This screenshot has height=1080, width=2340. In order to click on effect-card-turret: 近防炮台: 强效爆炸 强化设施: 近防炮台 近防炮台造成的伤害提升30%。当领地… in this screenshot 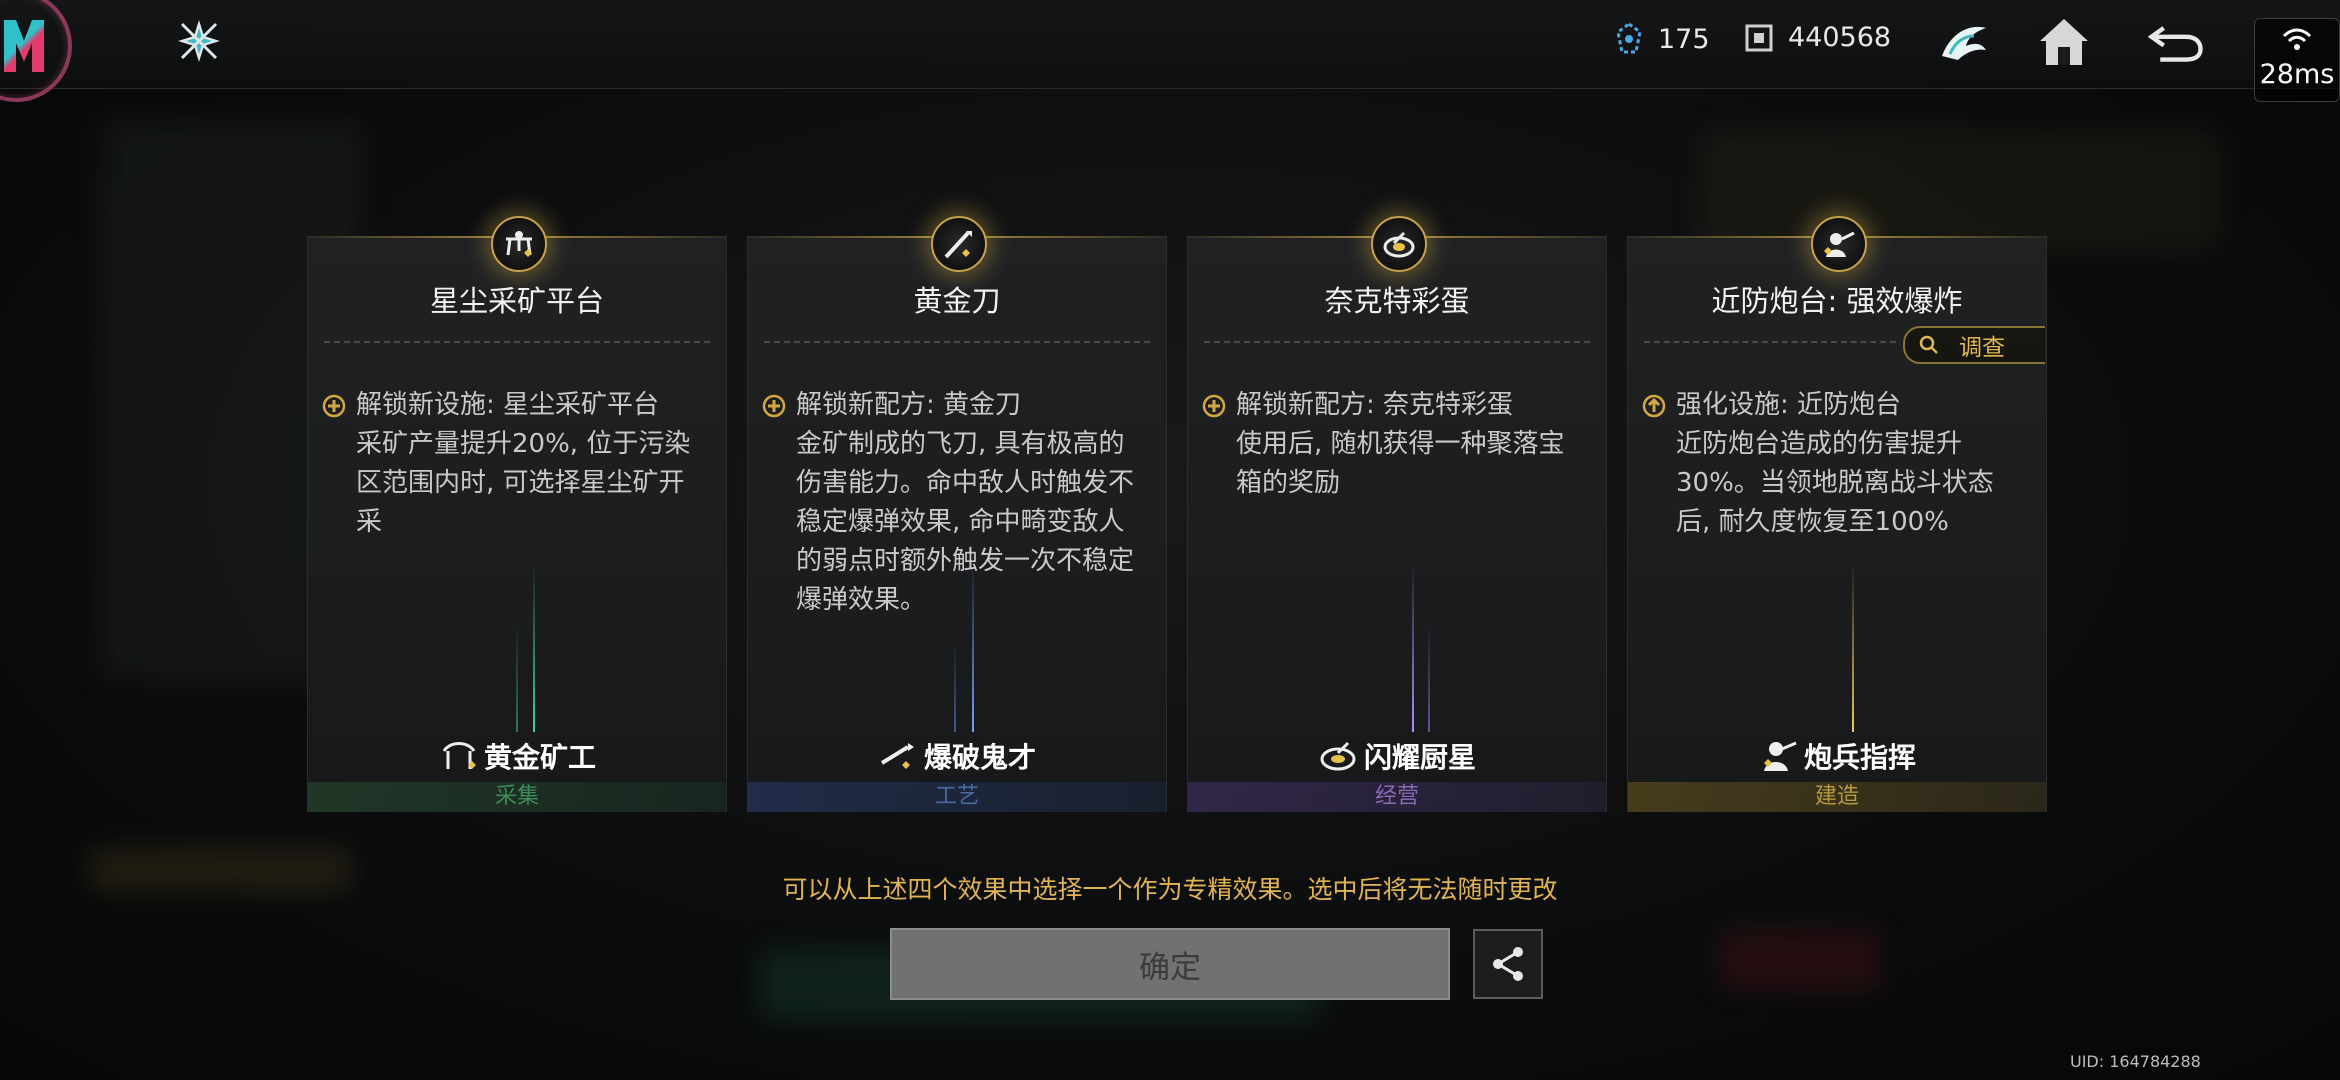, I will do `click(1837, 514)`.